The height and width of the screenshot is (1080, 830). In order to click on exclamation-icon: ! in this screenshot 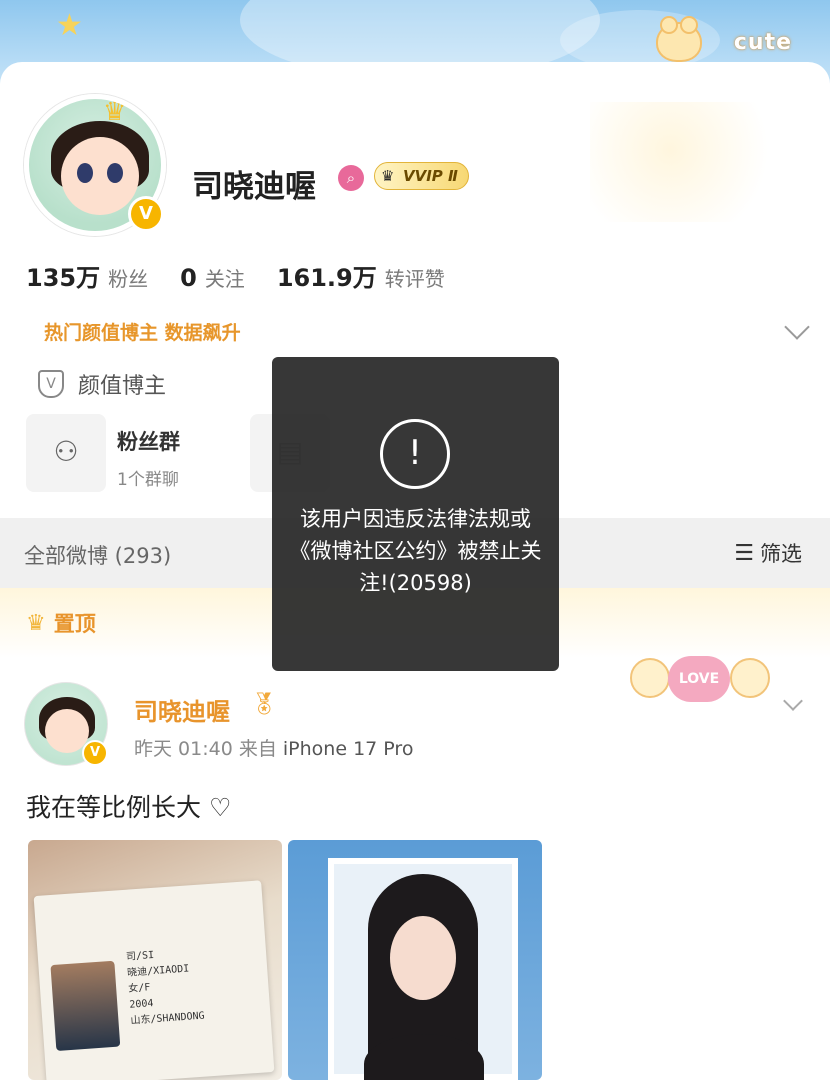, I will do `click(415, 454)`.